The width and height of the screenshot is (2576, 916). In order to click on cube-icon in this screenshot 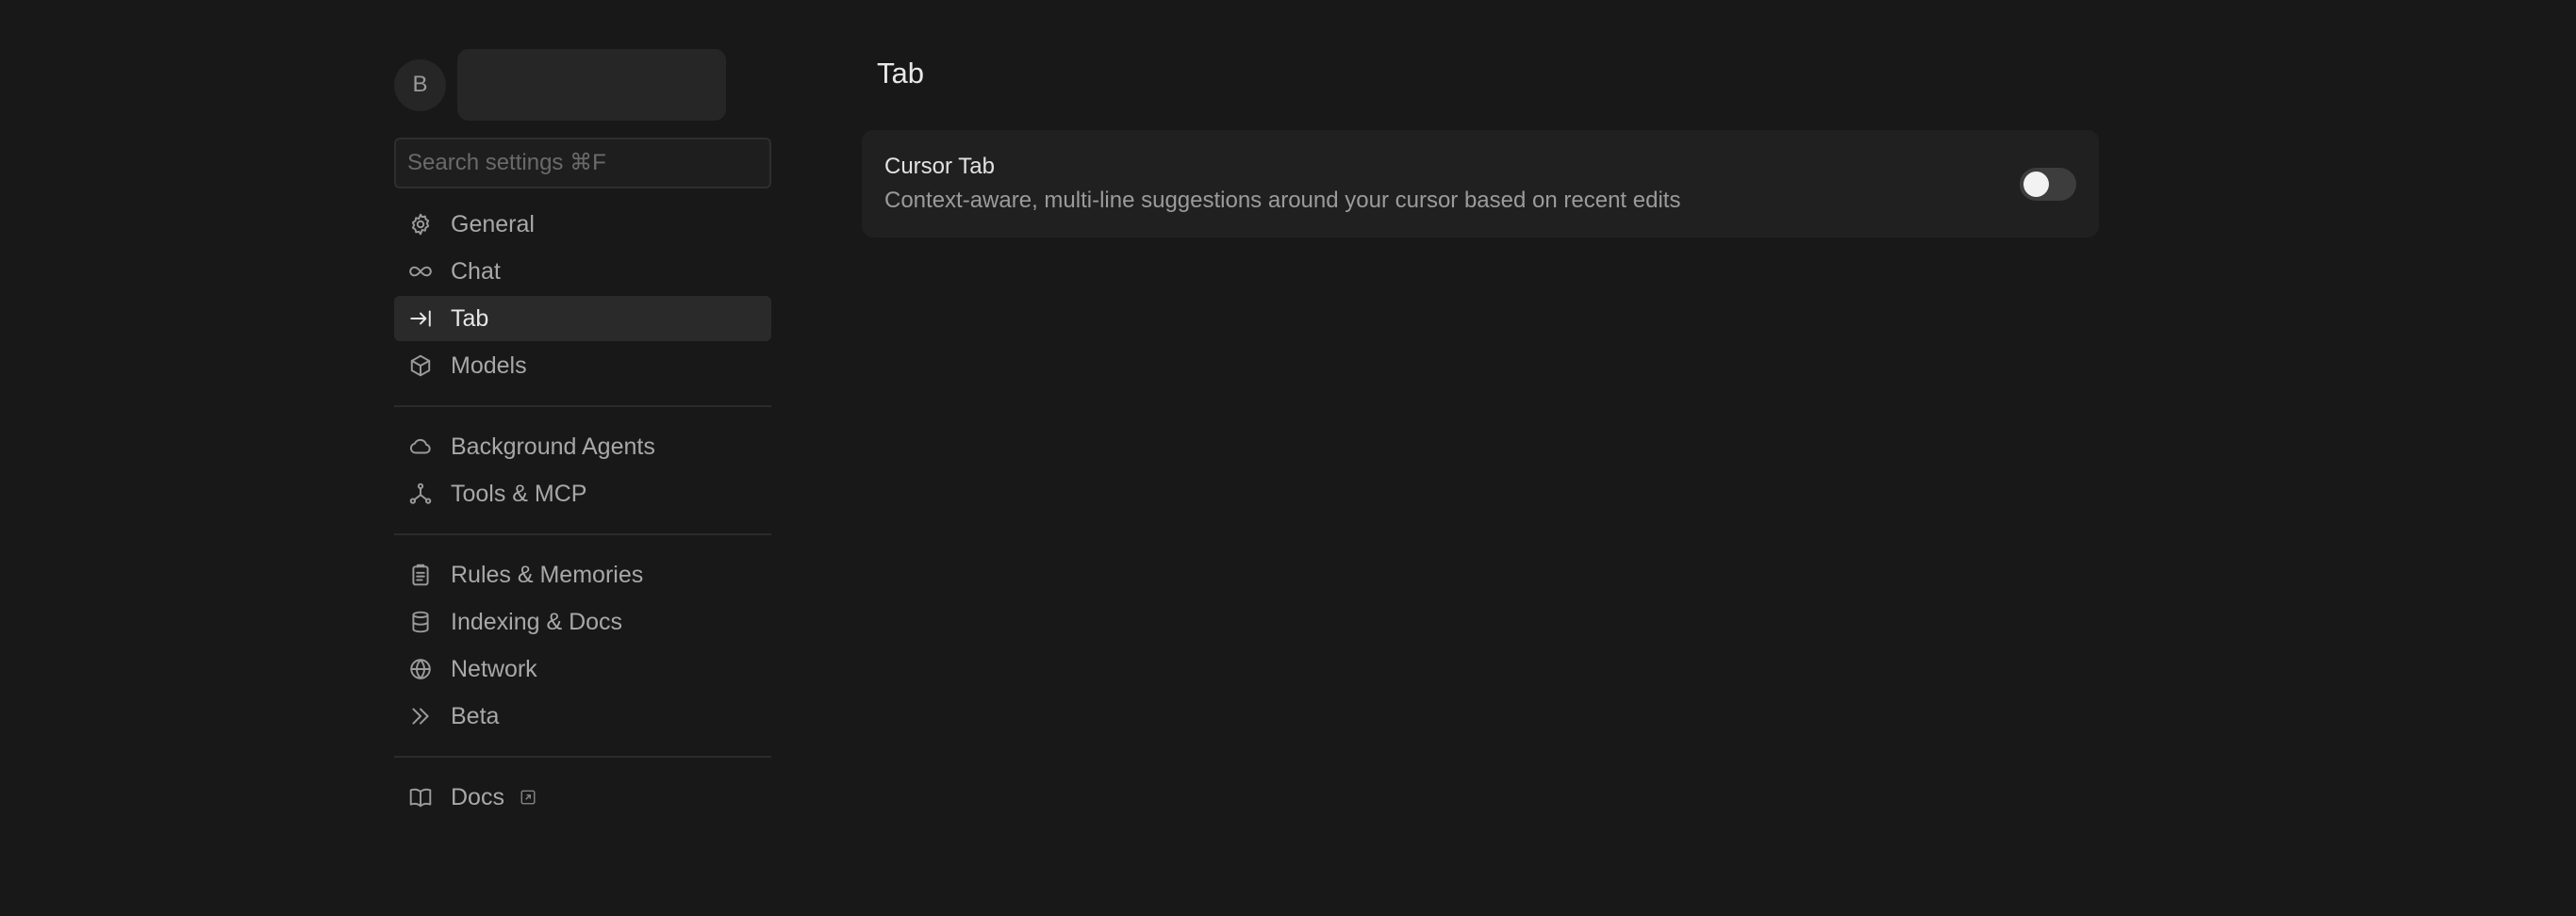, I will do `click(420, 365)`.